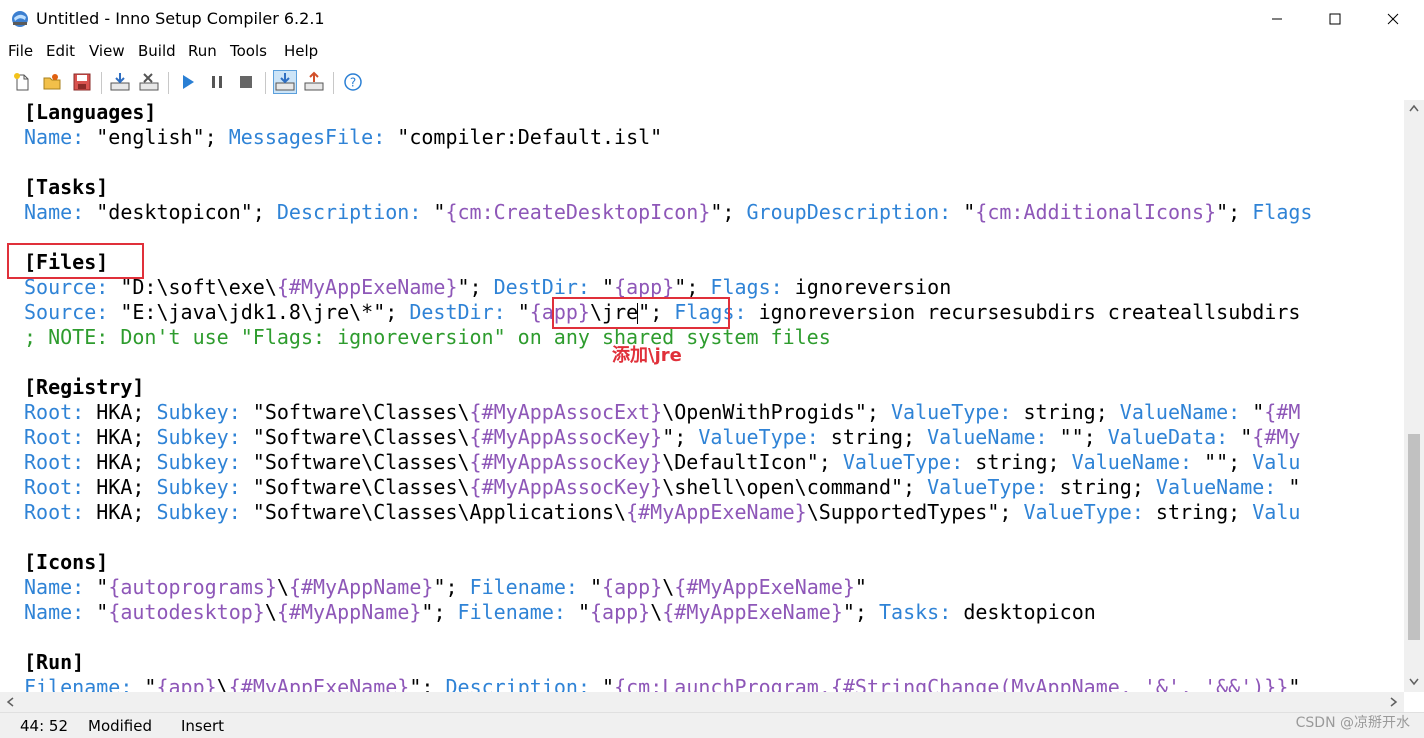  Describe the element at coordinates (1277, 19) in the screenshot. I see `minimize-button` at that location.